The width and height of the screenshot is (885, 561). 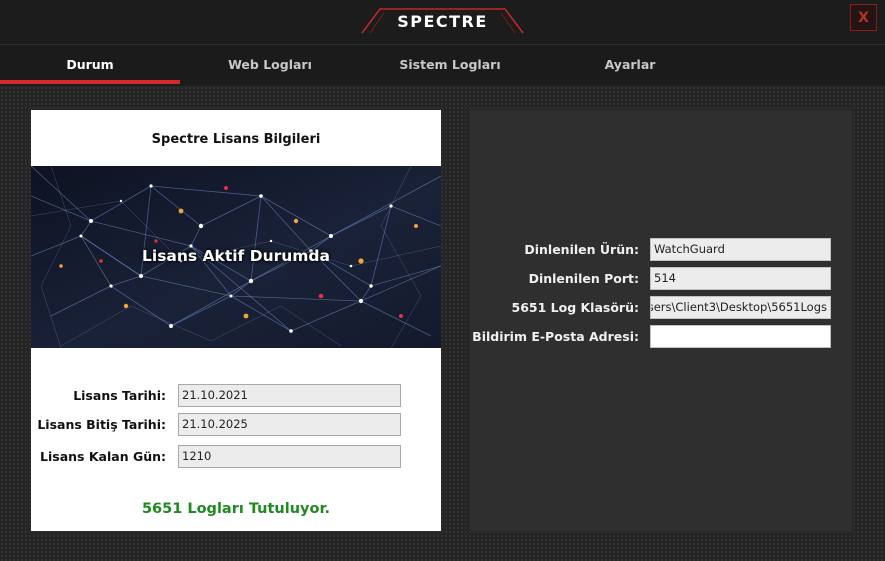 What do you see at coordinates (740, 278) in the screenshot?
I see `port-field: 514` at bounding box center [740, 278].